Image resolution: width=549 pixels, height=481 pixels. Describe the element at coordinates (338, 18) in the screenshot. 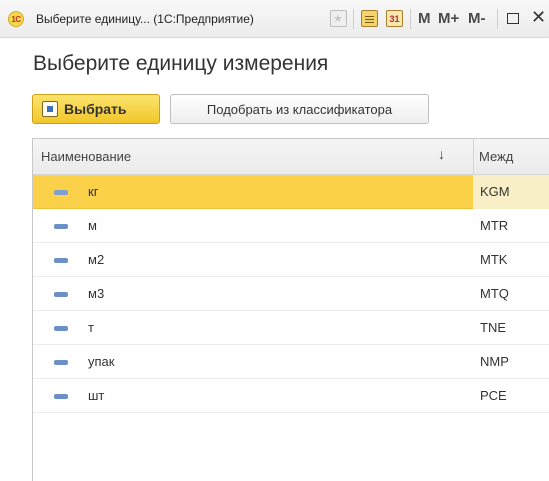

I see `favorite-icon` at that location.